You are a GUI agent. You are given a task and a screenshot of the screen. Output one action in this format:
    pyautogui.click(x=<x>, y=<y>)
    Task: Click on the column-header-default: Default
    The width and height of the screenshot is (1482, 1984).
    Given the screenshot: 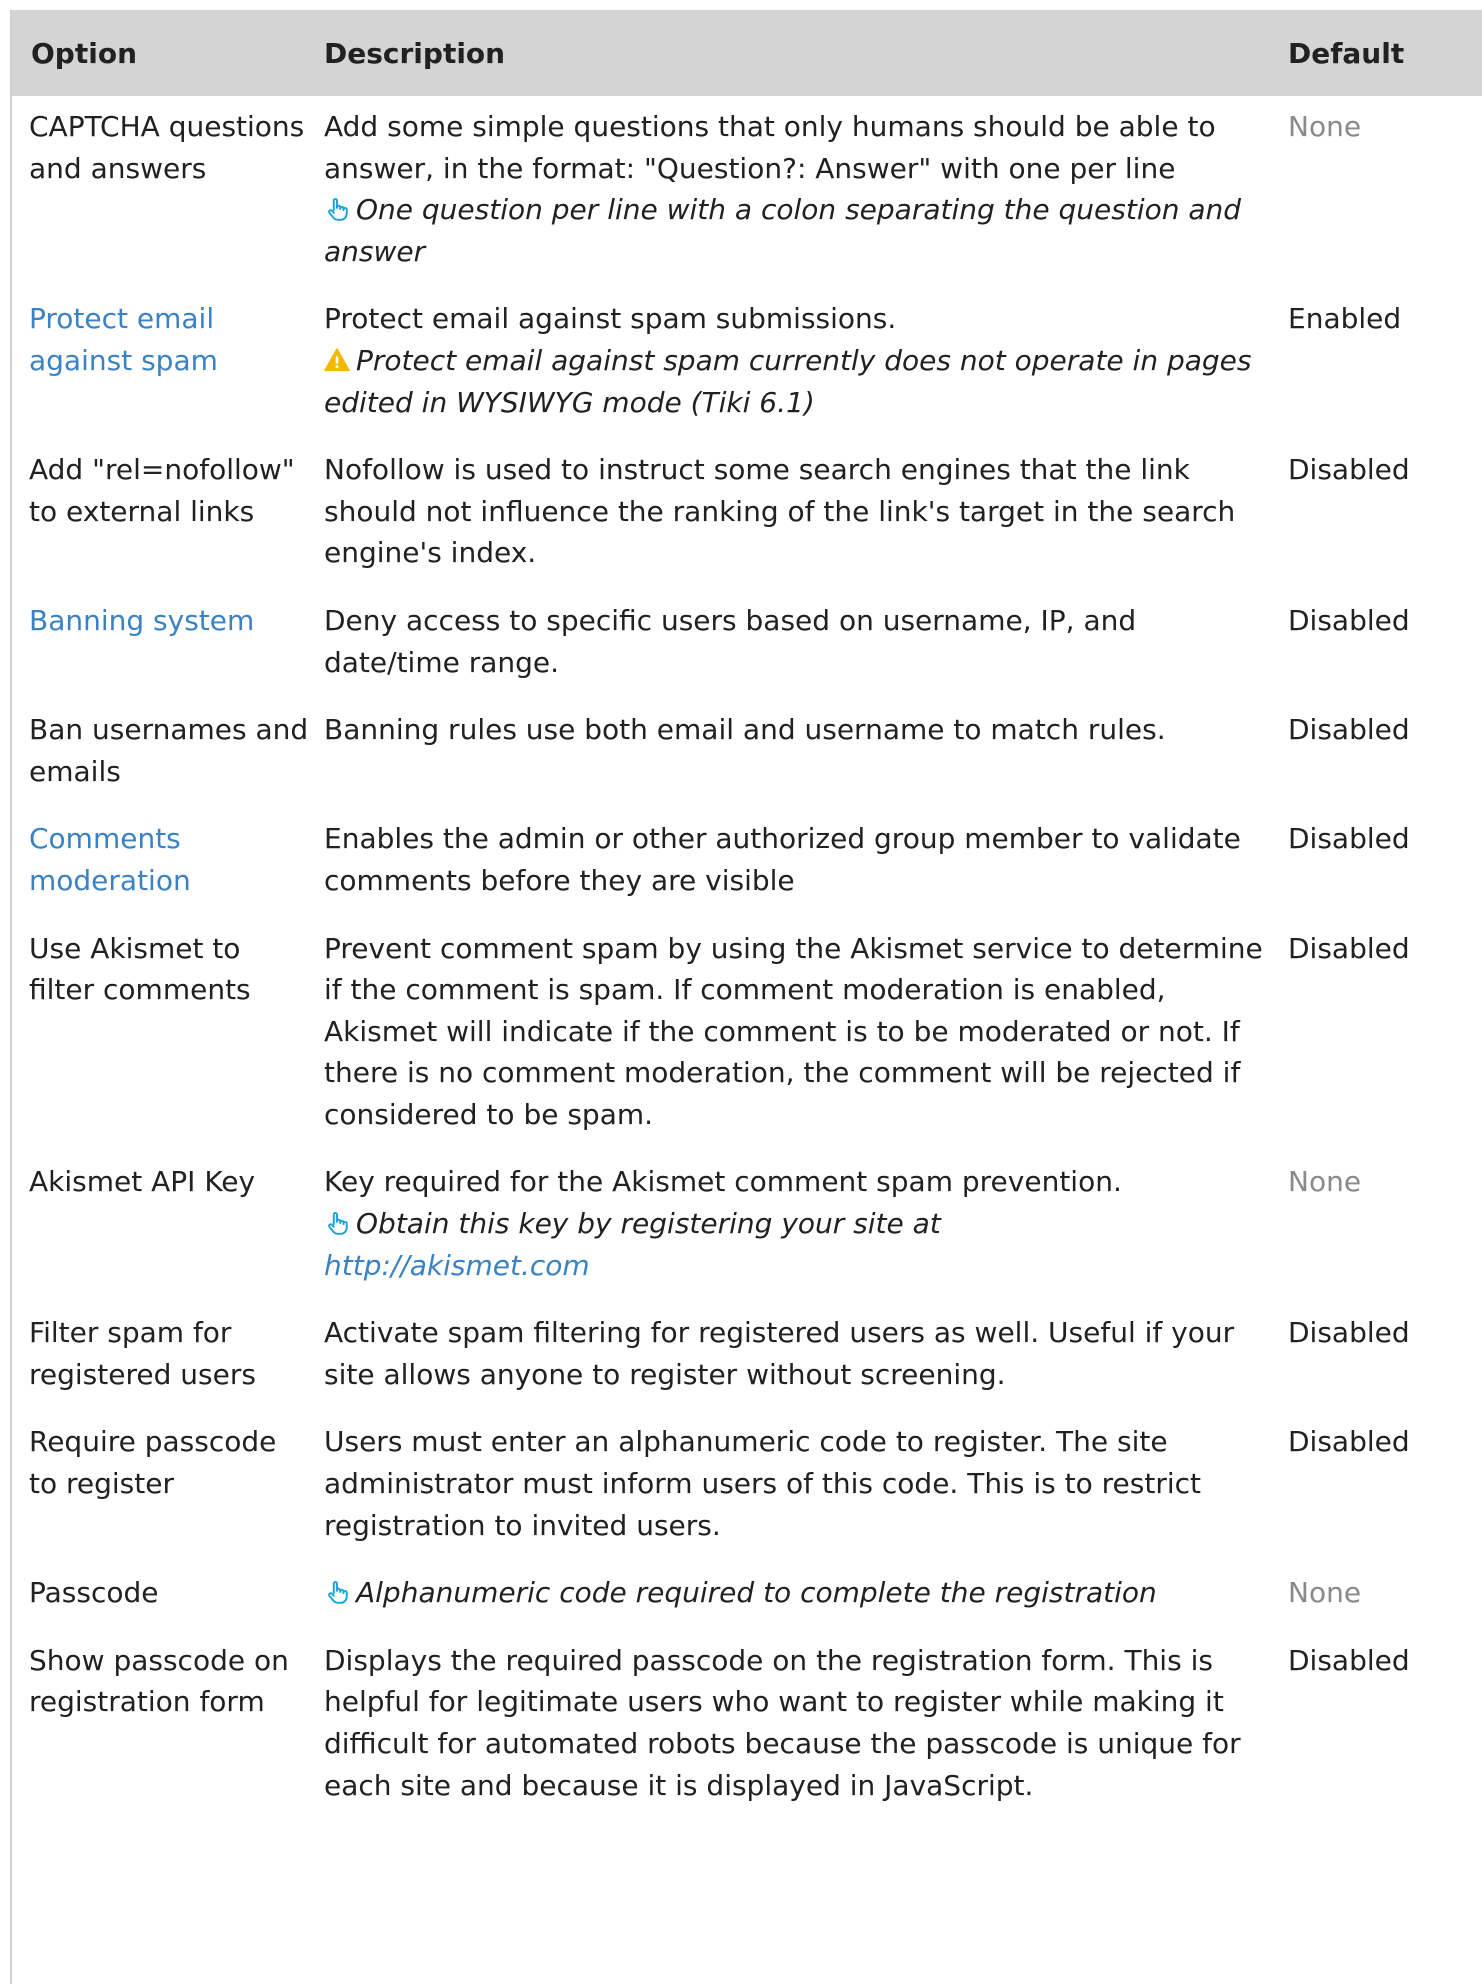 What is the action you would take?
    pyautogui.click(x=1381, y=53)
    